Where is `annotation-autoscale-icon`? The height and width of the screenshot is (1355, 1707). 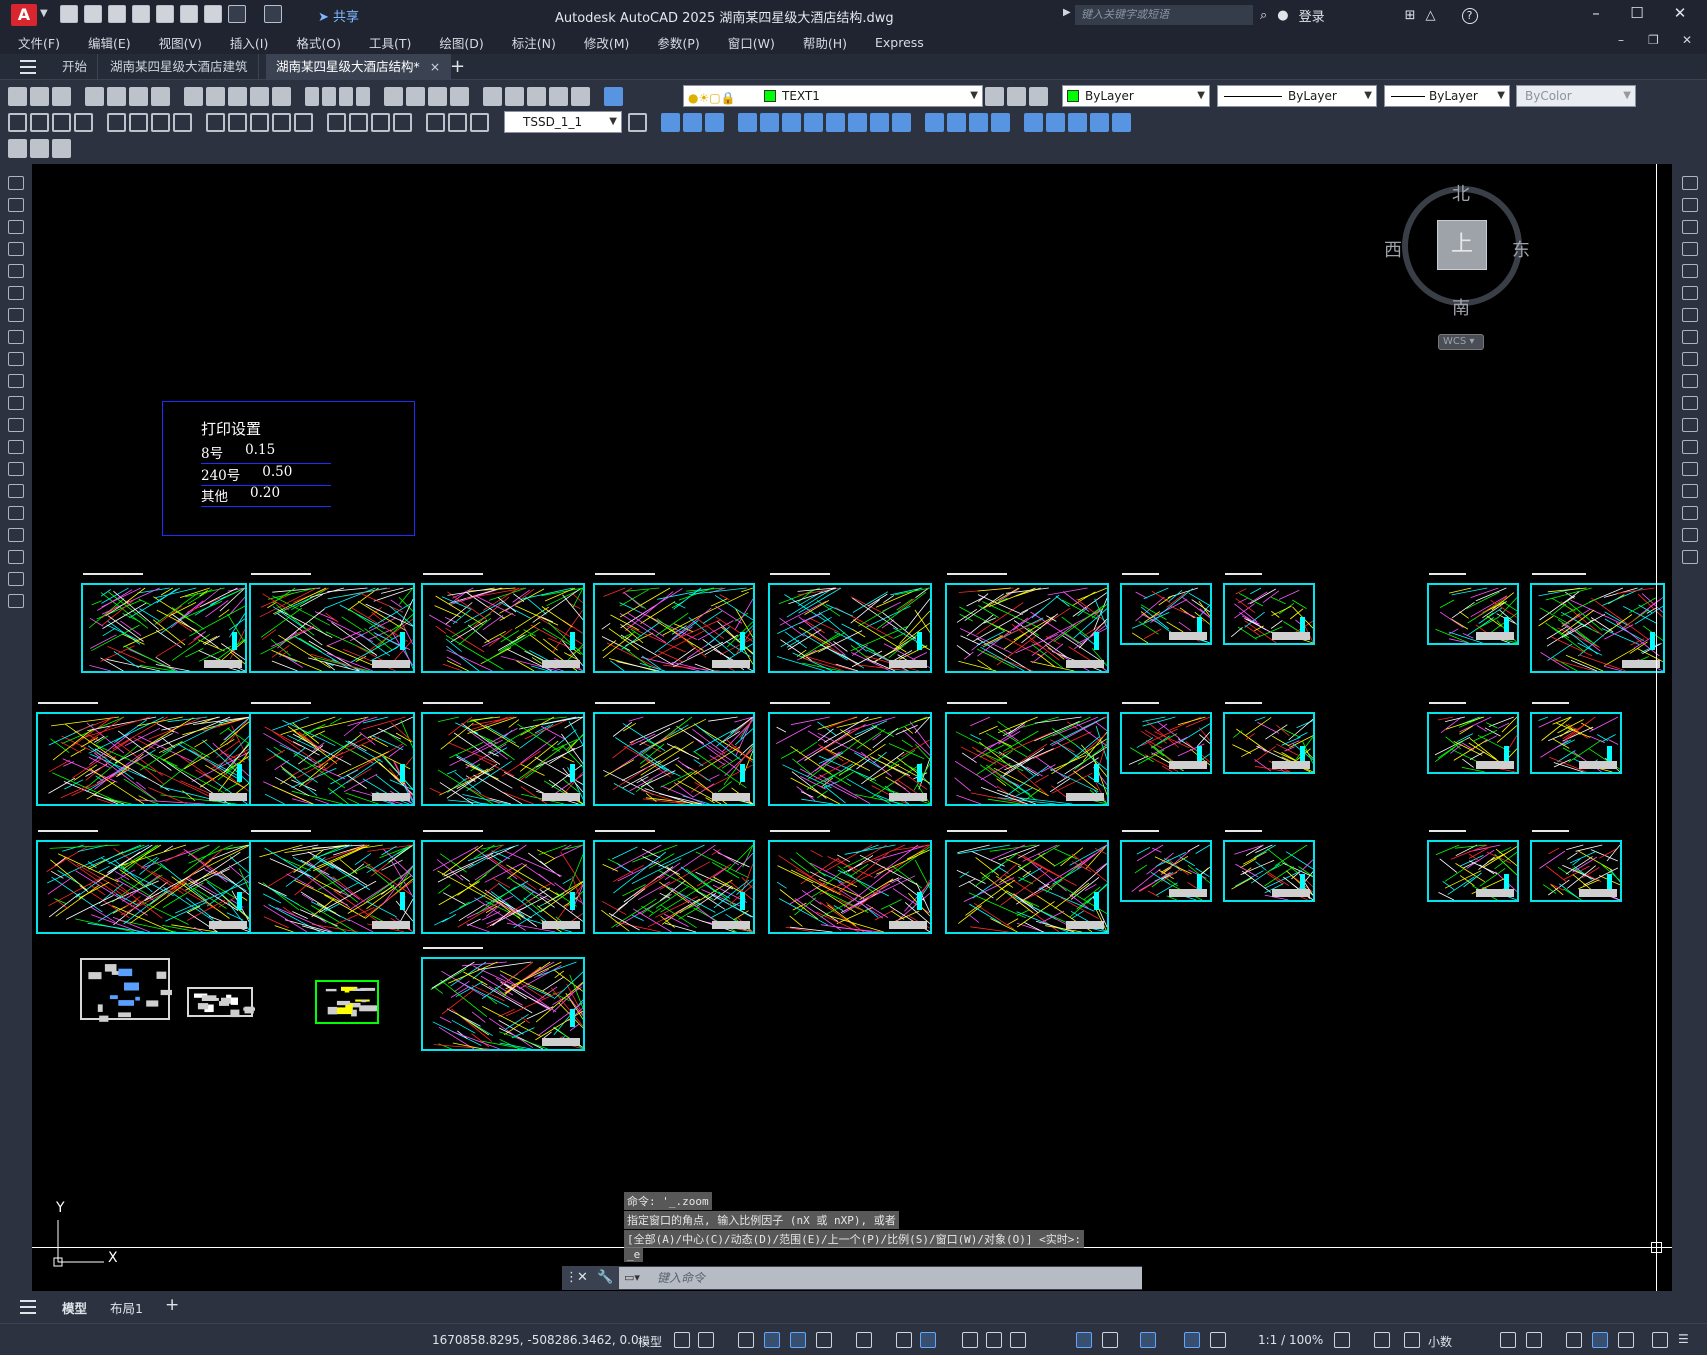 annotation-autoscale-icon is located at coordinates (1192, 1340).